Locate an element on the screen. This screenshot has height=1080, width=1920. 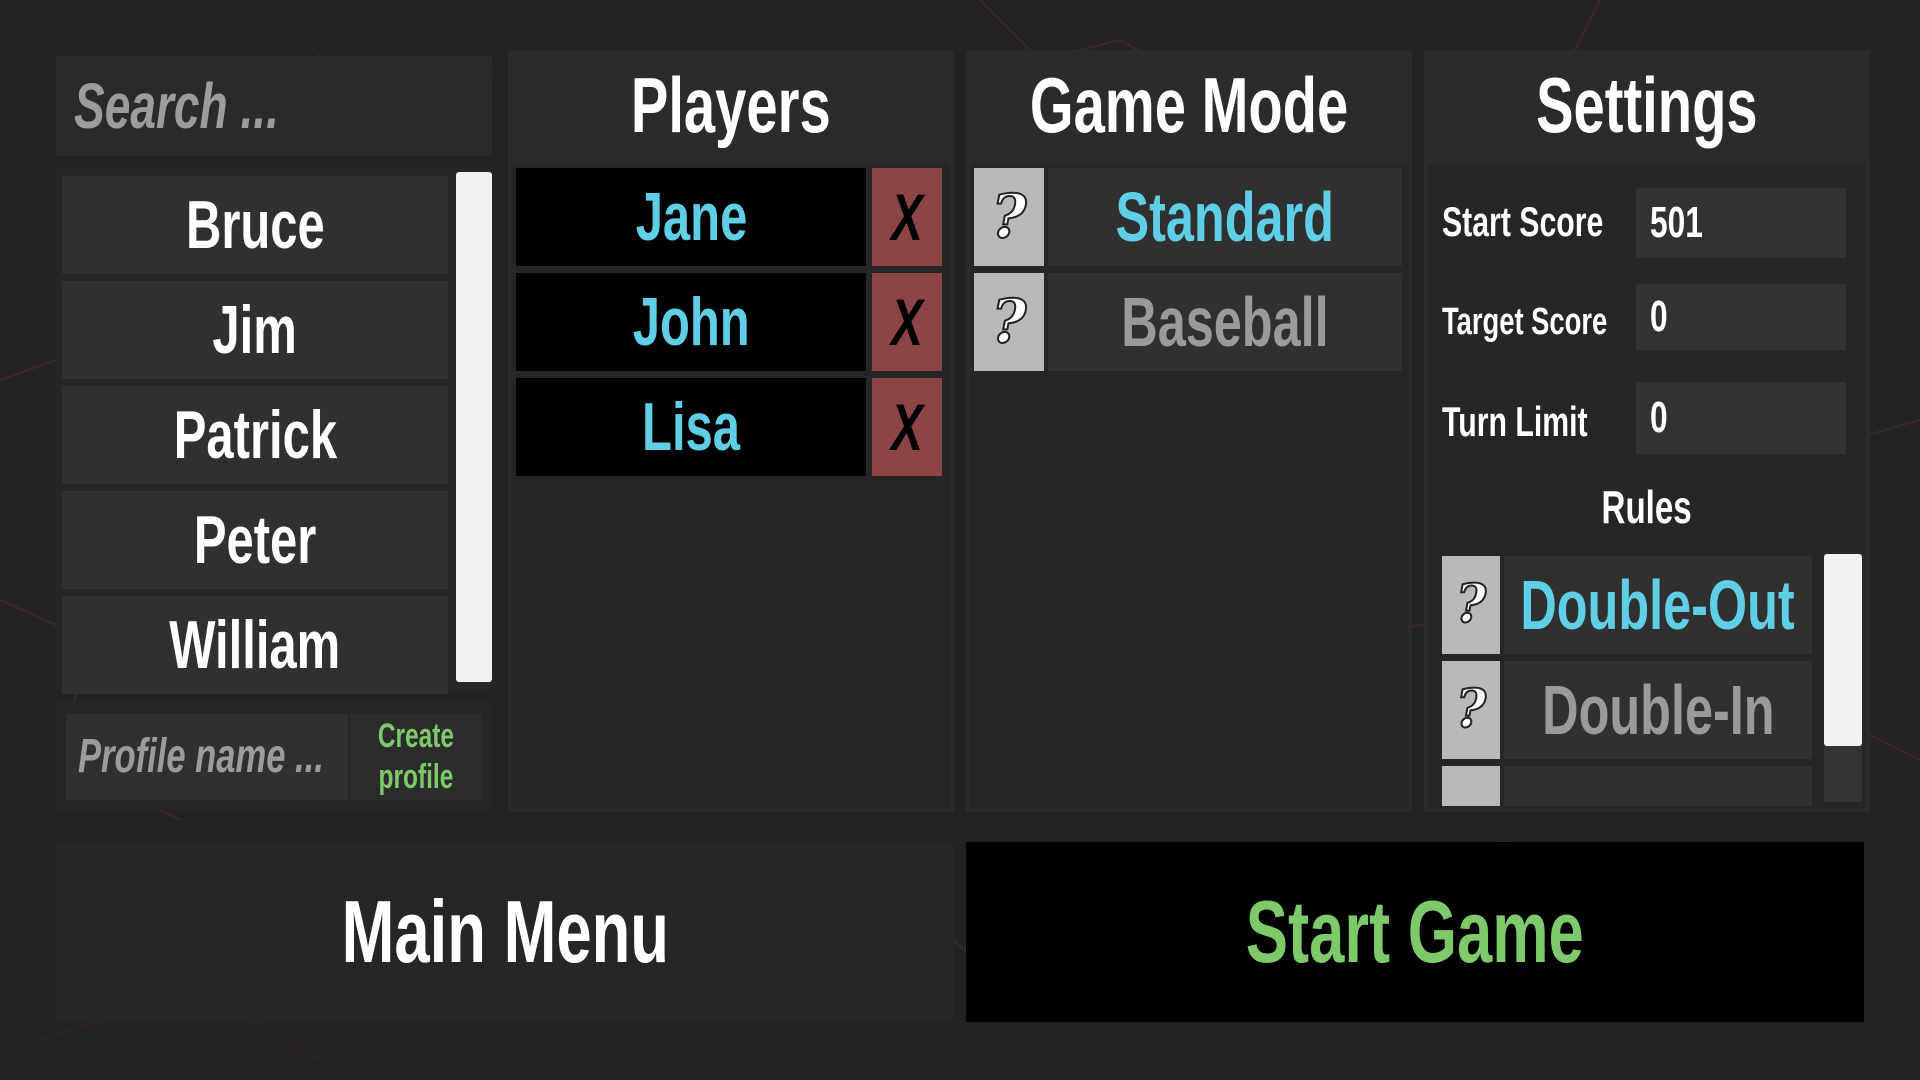
profile-list-scrollbar is located at coordinates (473, 429).